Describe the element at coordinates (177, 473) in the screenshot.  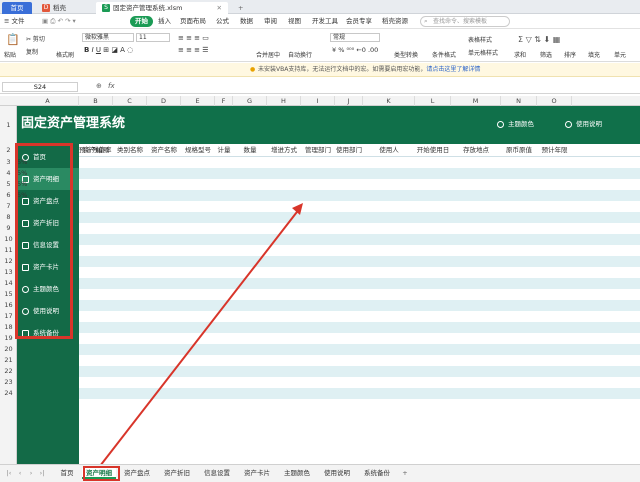
I see `sheet-tab: 资产折旧` at that location.